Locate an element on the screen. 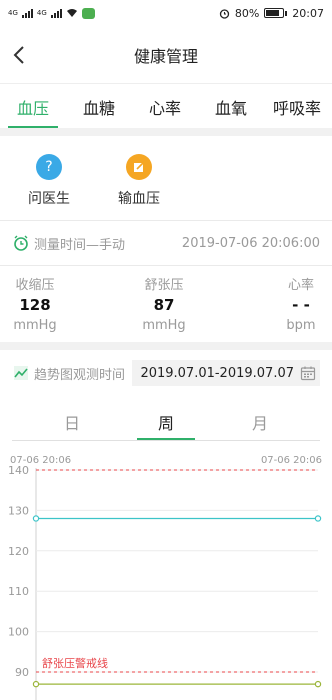 This screenshot has width=332, height=700. y-tick-label: 100 is located at coordinates (18, 632).